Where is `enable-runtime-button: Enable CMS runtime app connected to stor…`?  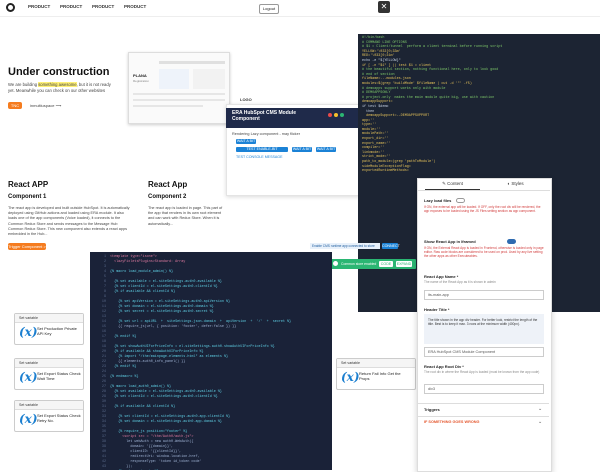
enable-runtime-button: Enable CMS runtime app connected to stor… is located at coordinates (345, 246).